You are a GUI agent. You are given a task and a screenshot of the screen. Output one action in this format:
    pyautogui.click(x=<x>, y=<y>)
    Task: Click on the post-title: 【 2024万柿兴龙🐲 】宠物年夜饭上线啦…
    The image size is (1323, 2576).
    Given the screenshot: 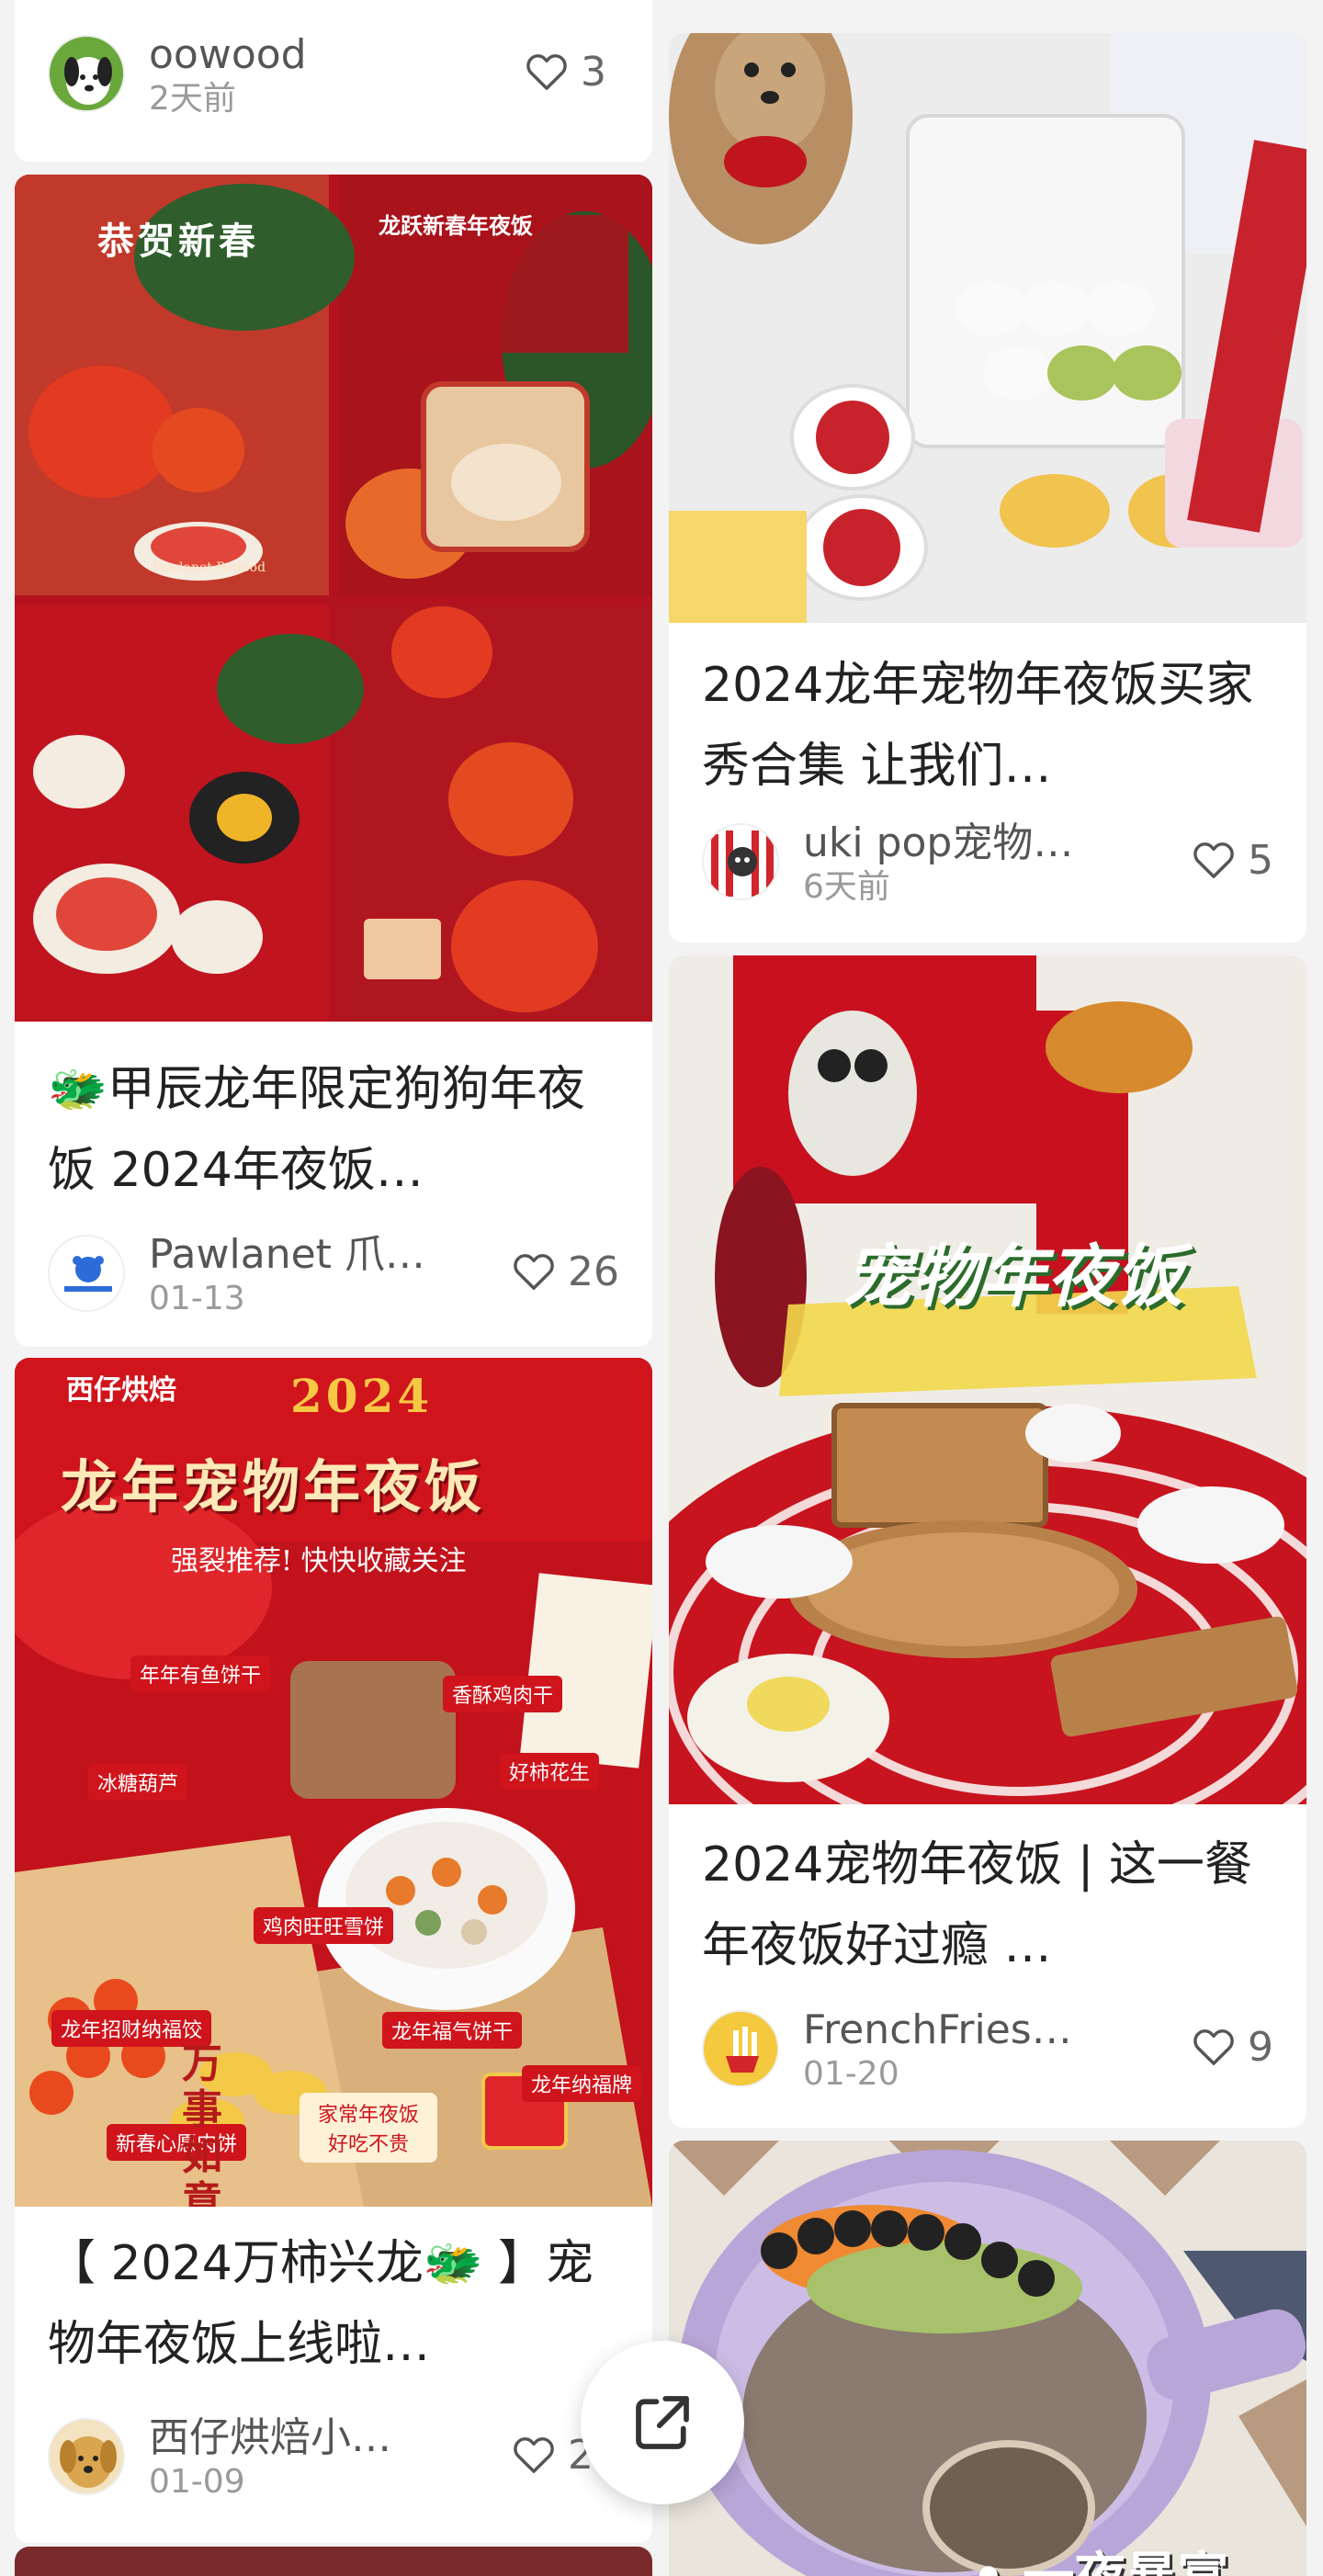 What is the action you would take?
    pyautogui.click(x=334, y=2304)
    